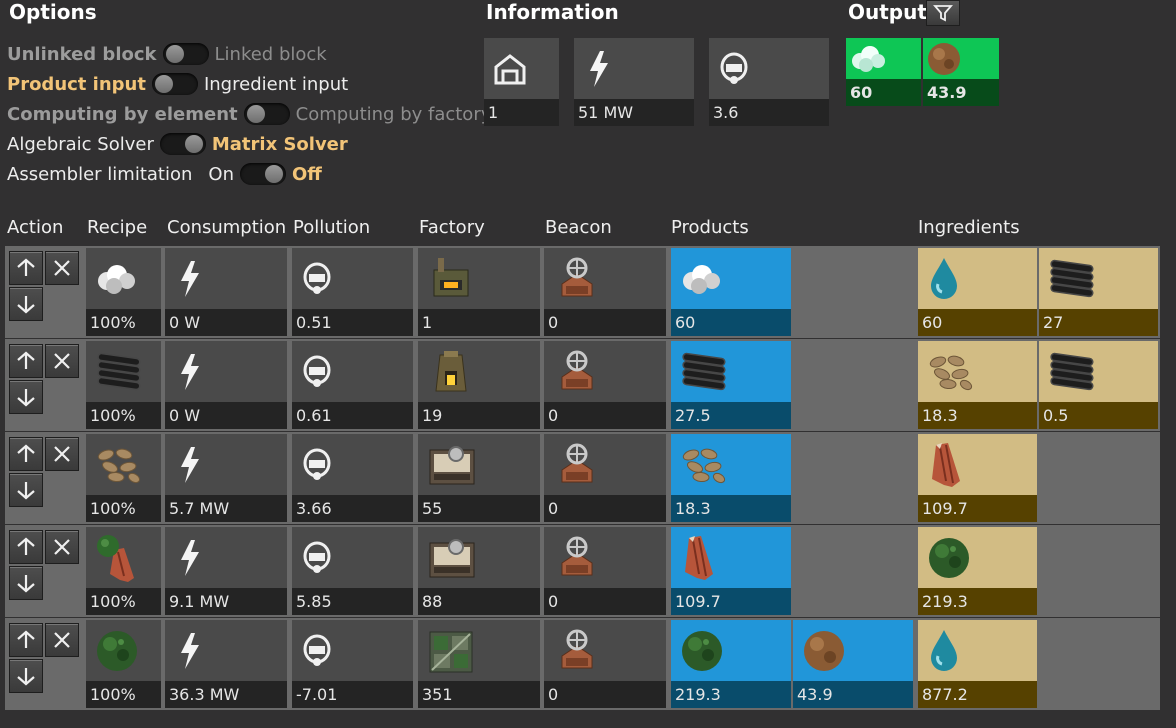 The height and width of the screenshot is (728, 1176). I want to click on pollution-tile-value: 0.61, so click(352, 415).